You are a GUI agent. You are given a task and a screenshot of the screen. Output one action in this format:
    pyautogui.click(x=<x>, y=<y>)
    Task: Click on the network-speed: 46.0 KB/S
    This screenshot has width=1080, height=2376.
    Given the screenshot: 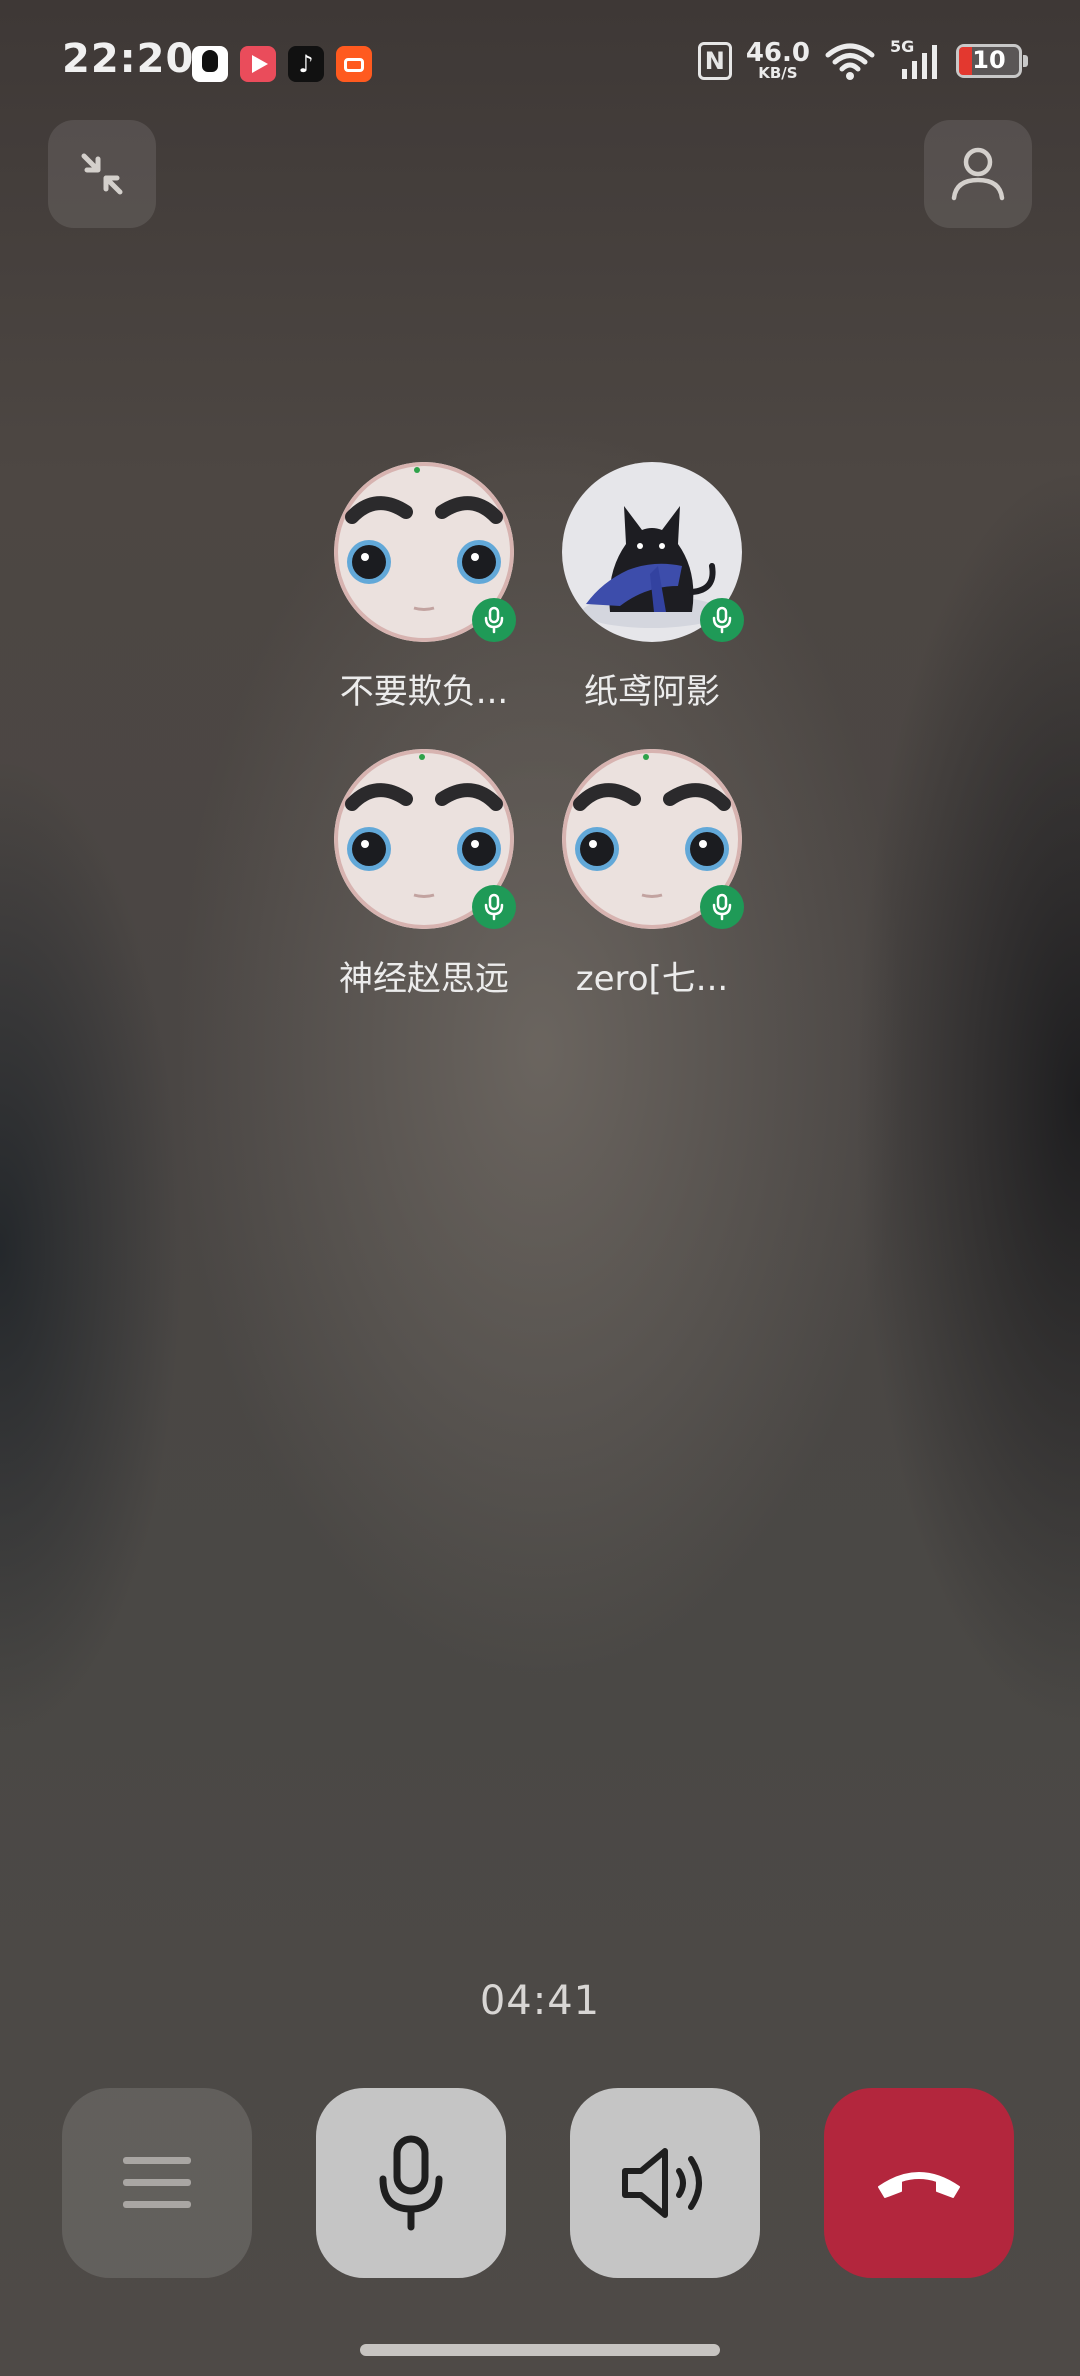 What is the action you would take?
    pyautogui.click(x=778, y=60)
    